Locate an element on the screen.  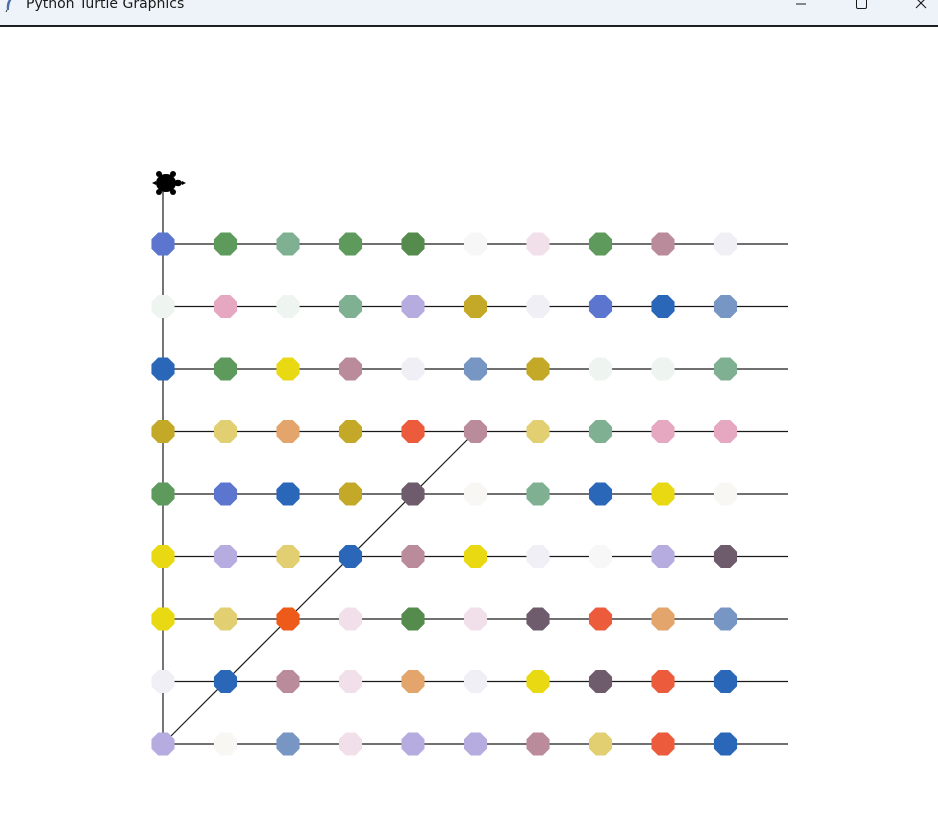
minimize-icon is located at coordinates (801, 4).